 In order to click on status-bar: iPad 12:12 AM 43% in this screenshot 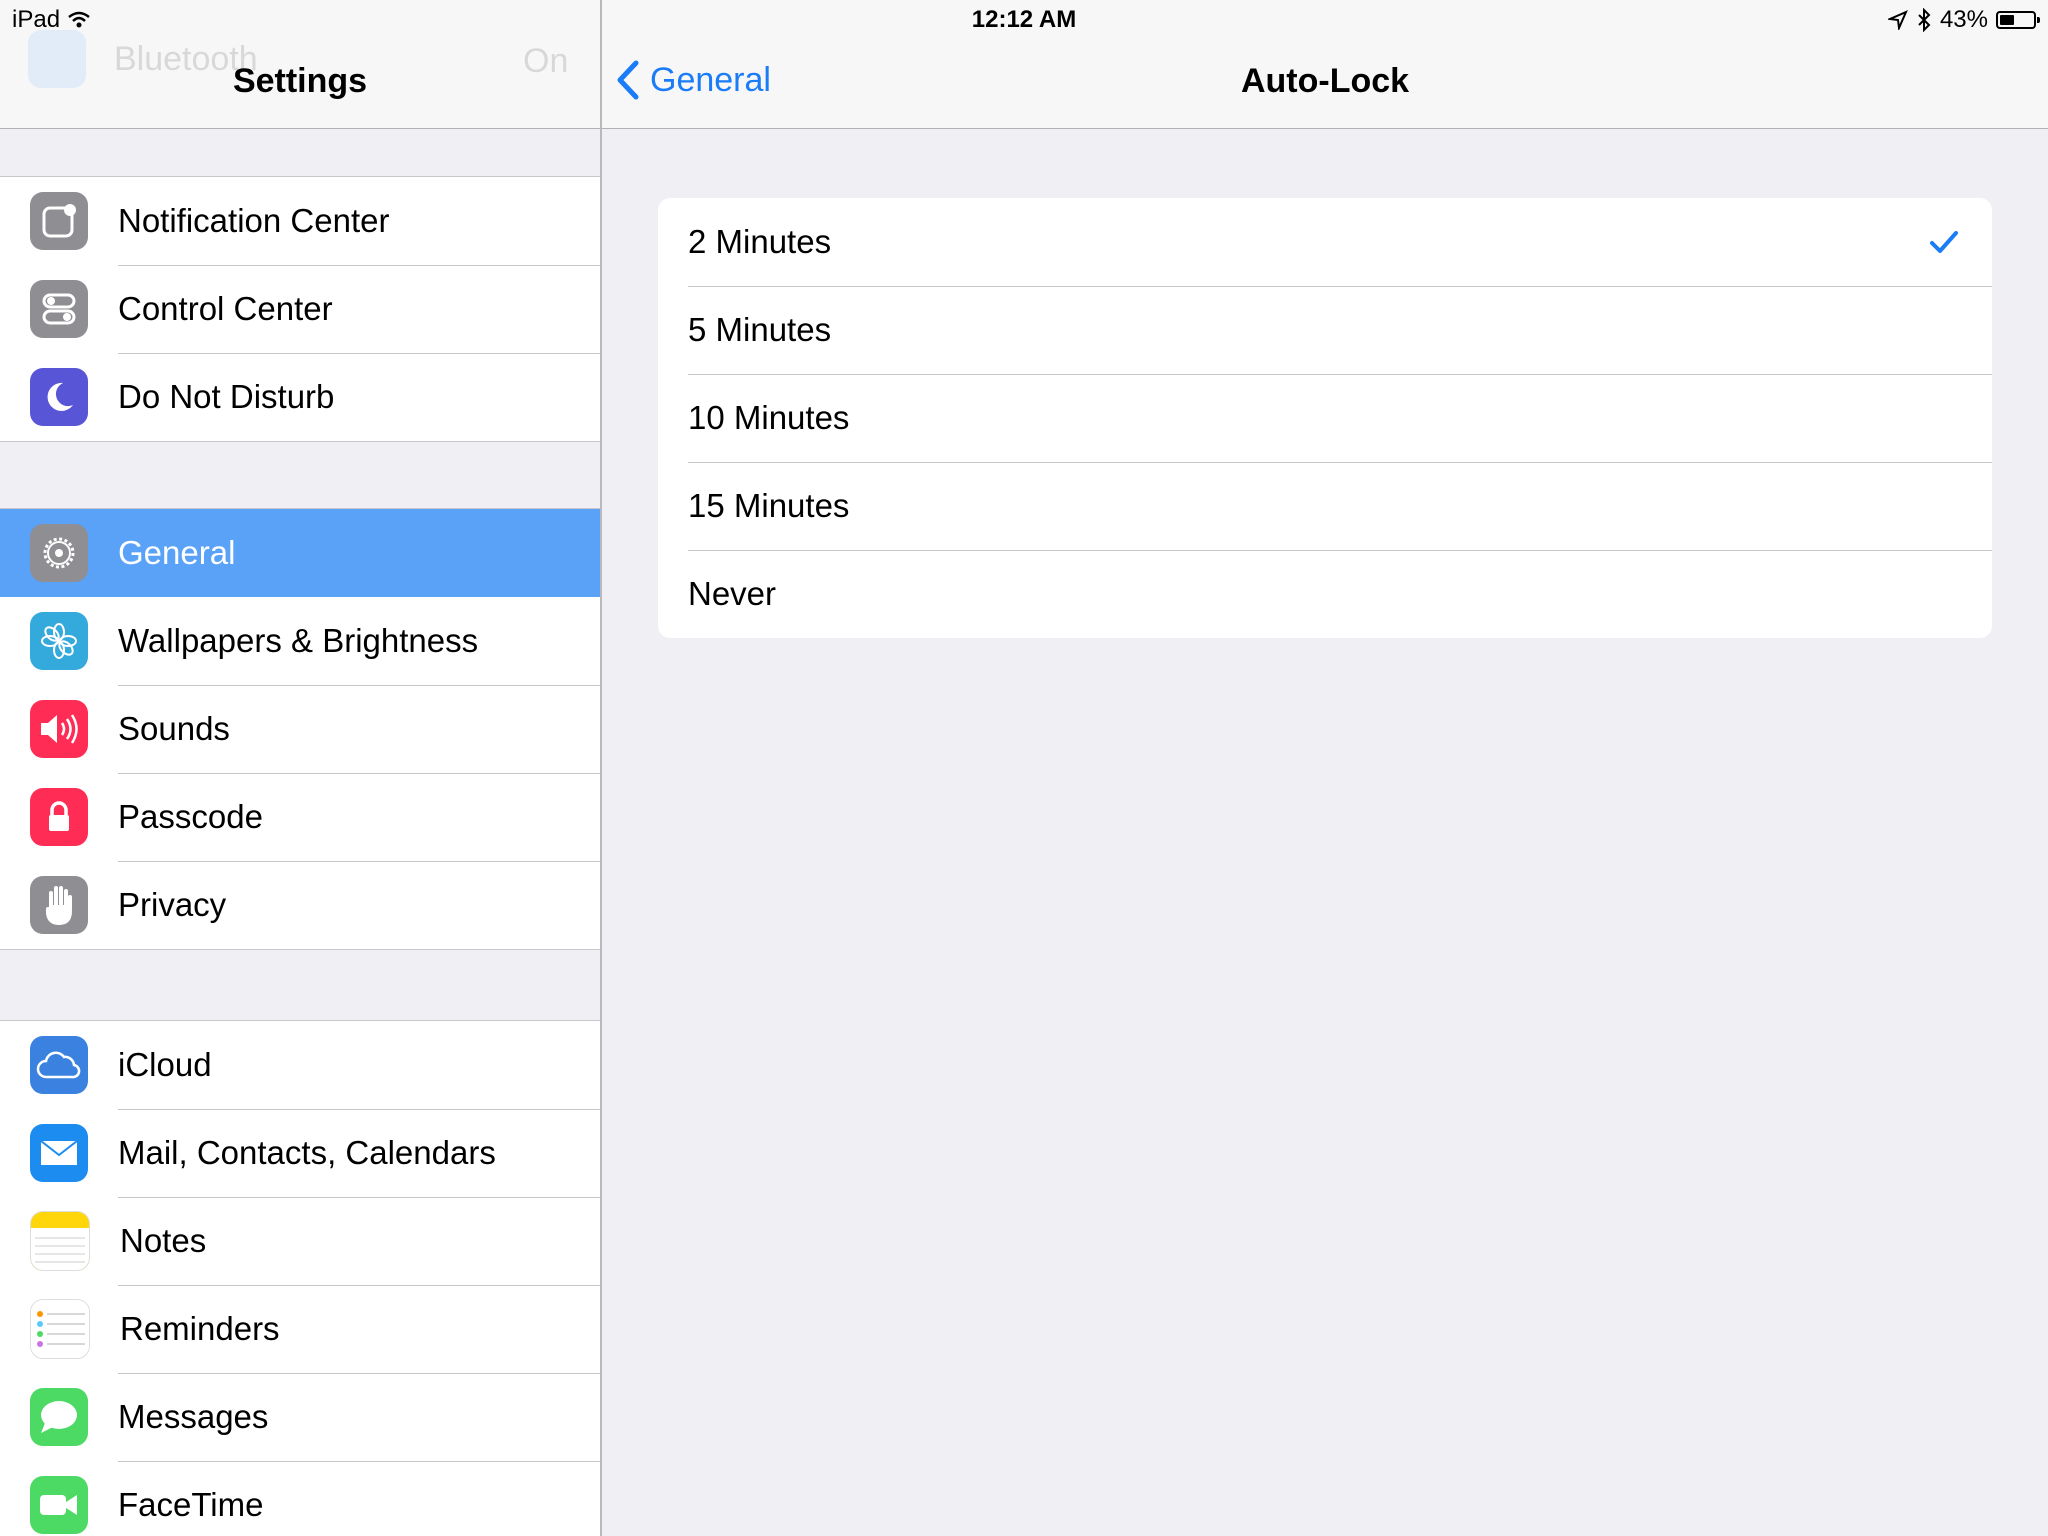, I will do `click(1024, 20)`.